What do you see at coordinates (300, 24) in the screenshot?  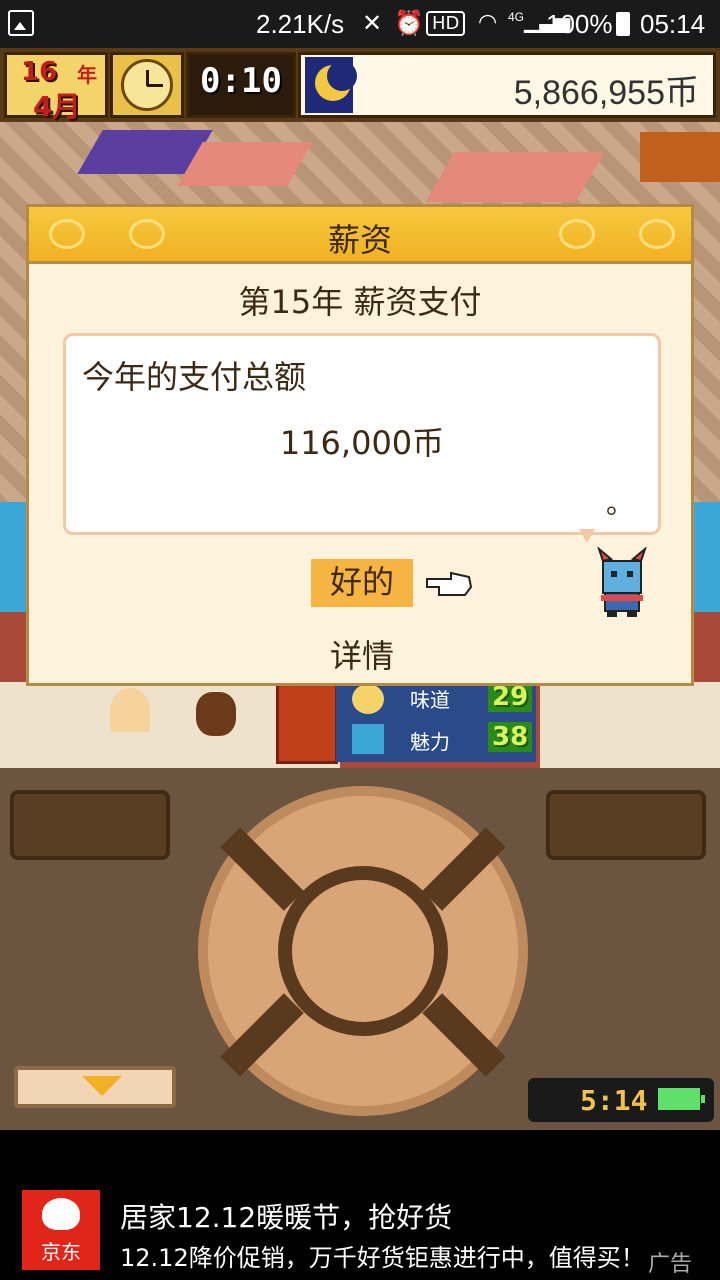 I see `network-speed: 2.21K/s` at bounding box center [300, 24].